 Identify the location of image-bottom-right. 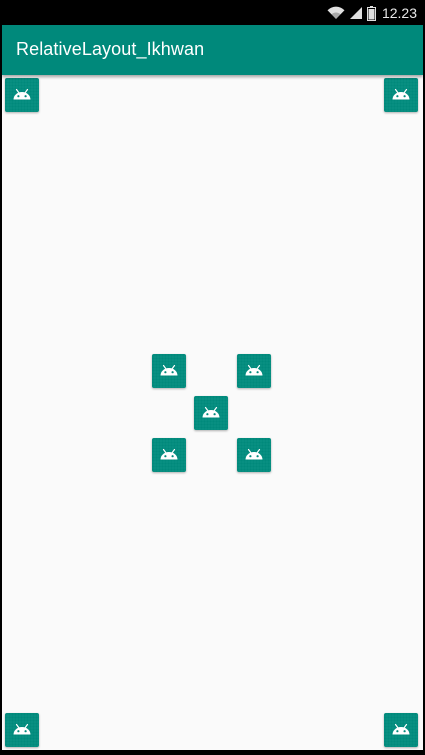
(401, 730).